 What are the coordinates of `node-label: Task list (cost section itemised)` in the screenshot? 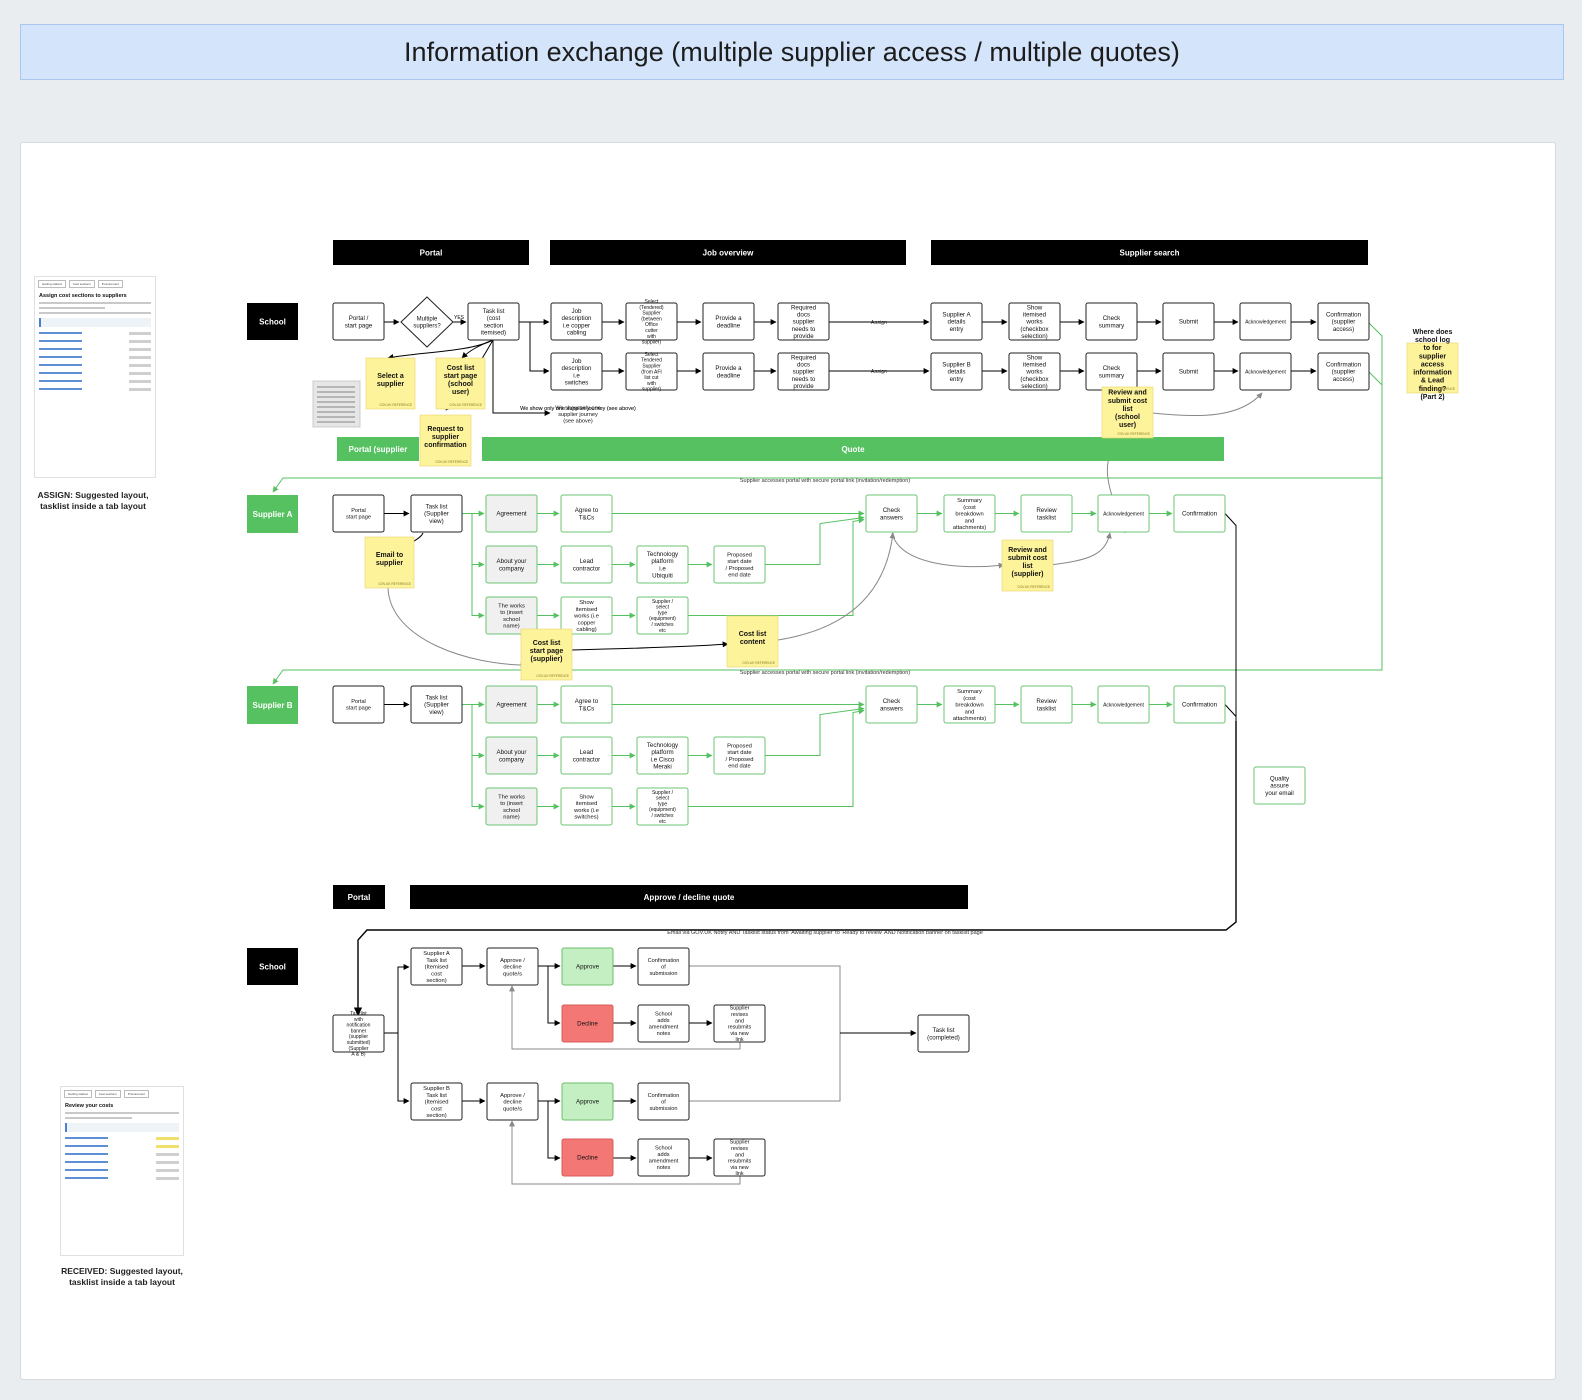 It's located at (493, 322).